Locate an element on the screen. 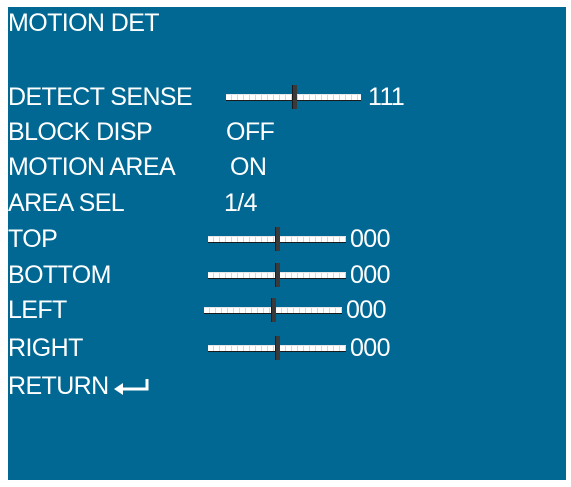 Image resolution: width=571 pixels, height=487 pixels. detect-sense-slider is located at coordinates (293, 97).